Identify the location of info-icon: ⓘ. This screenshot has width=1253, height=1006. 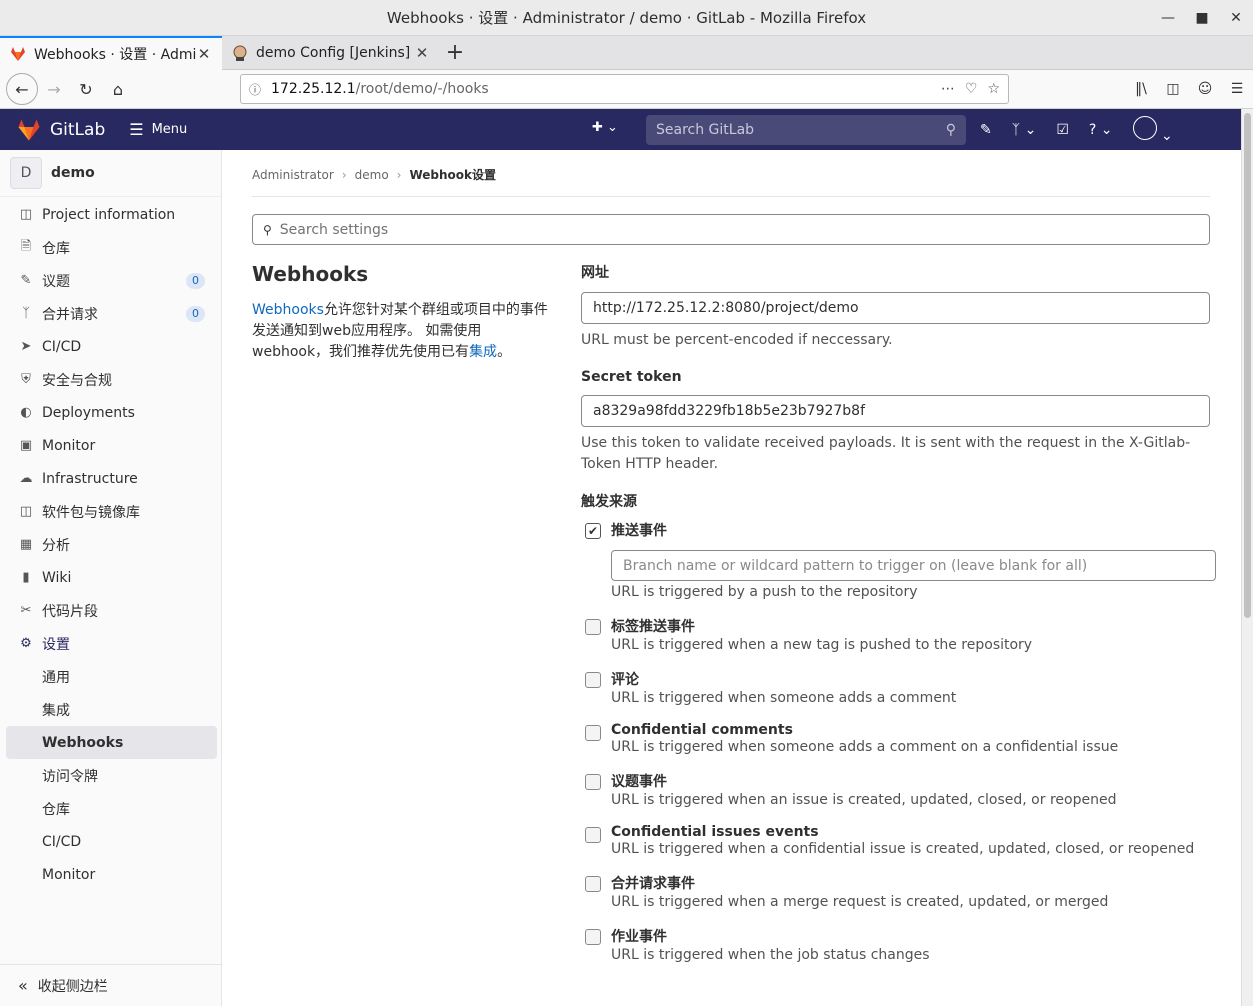
(255, 89).